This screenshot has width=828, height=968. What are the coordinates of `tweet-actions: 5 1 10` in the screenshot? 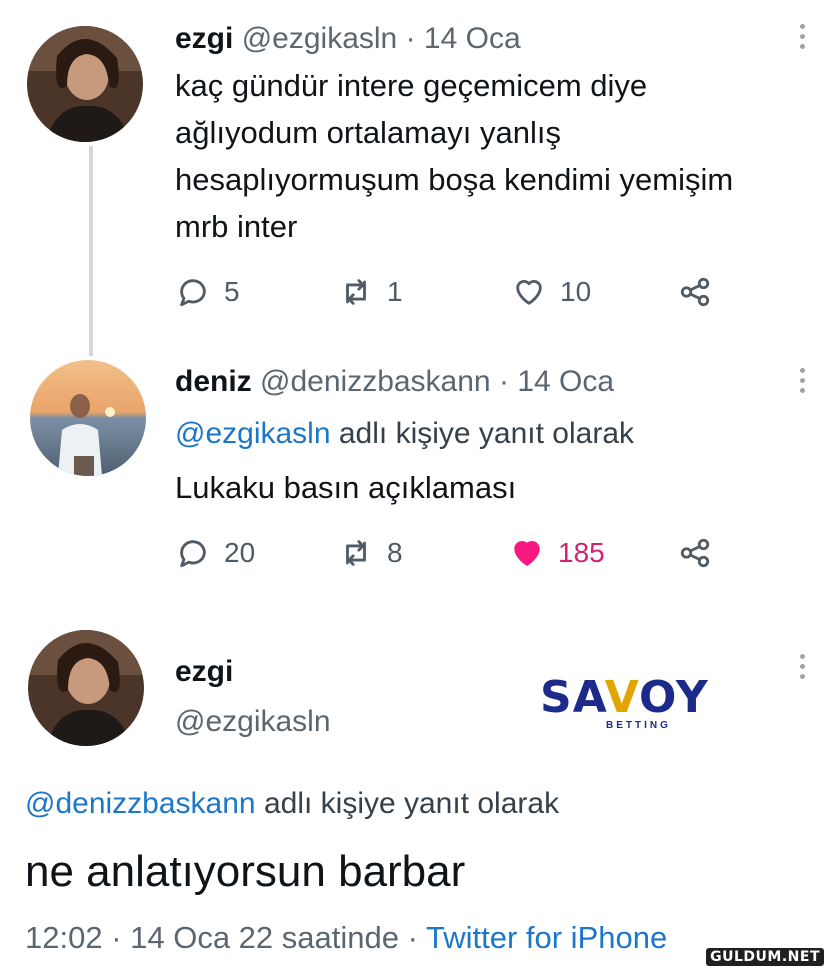 It's located at (456, 292).